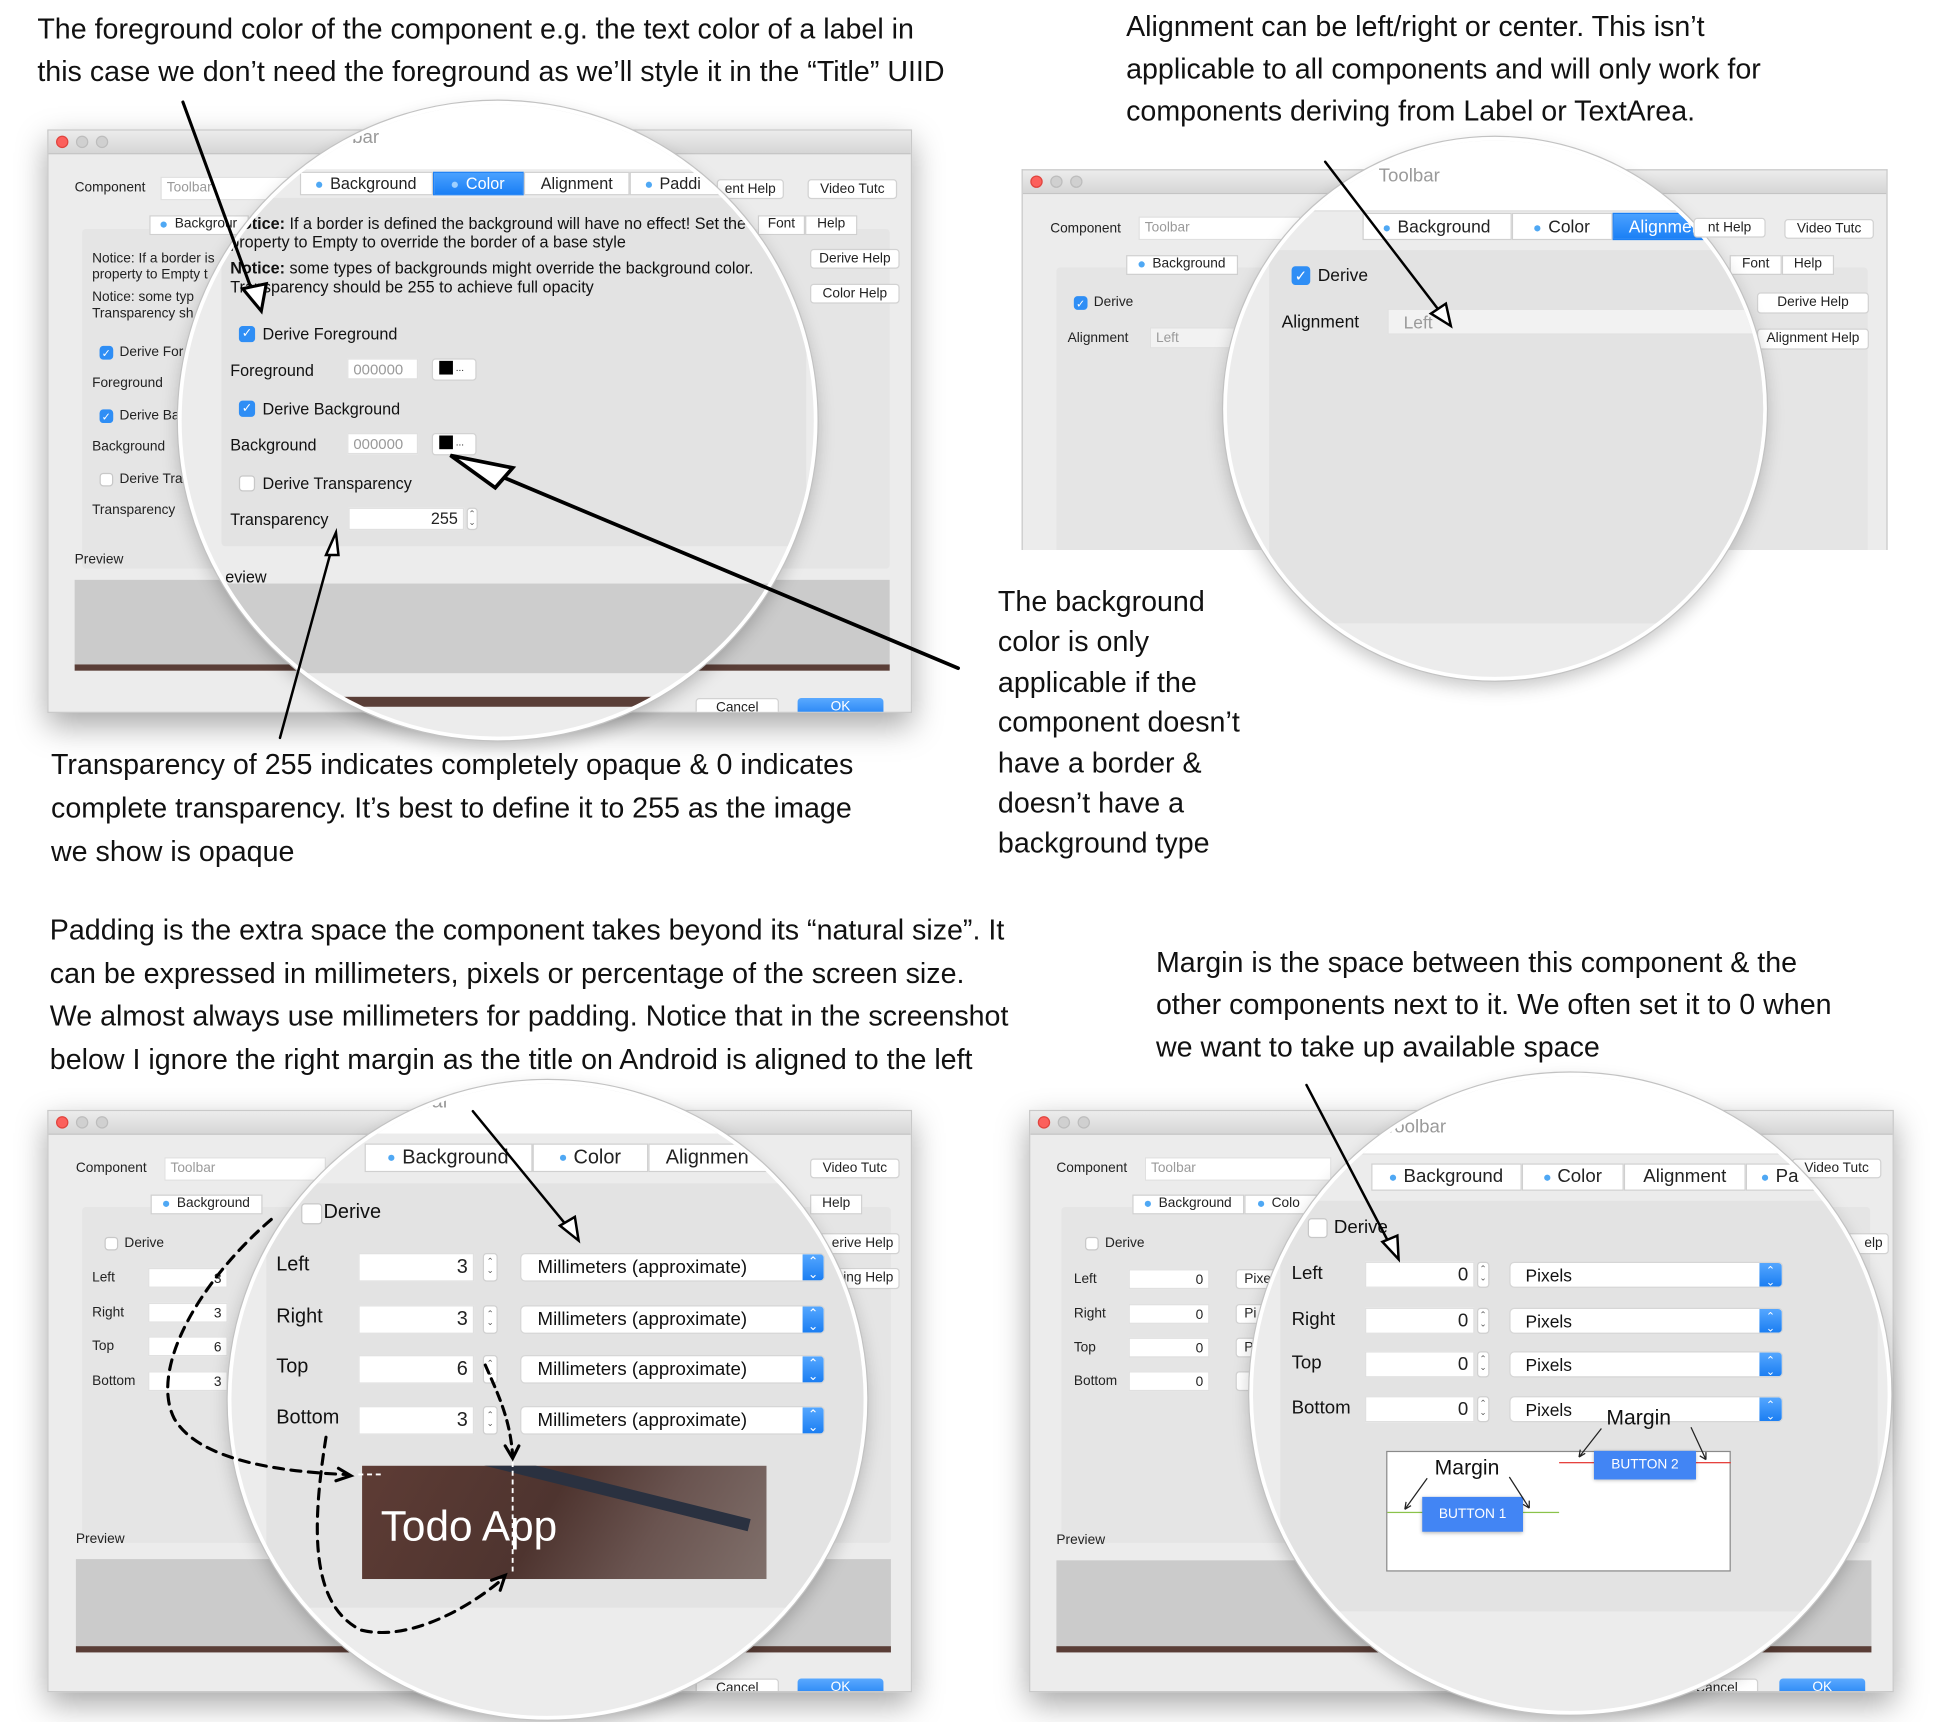 This screenshot has width=1941, height=1722. Describe the element at coordinates (524, 1173) in the screenshot. I see `arrow-to-padding-units` at that location.